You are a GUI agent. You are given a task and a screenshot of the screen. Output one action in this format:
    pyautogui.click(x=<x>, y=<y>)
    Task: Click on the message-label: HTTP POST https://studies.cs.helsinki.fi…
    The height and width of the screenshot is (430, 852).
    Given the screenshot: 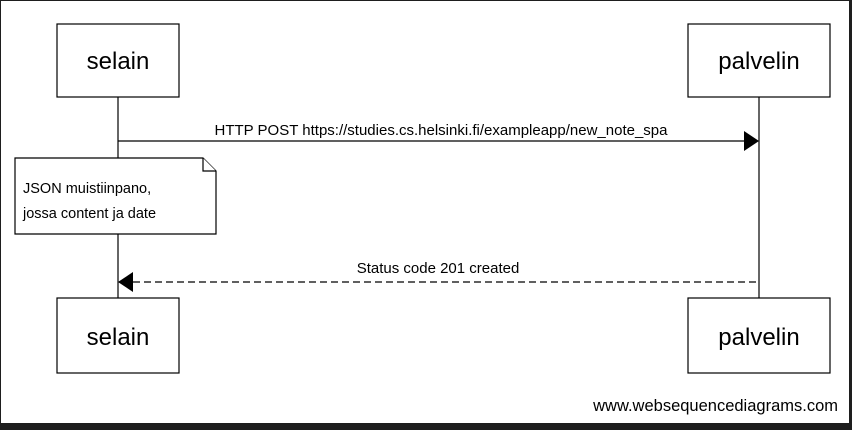 What is the action you would take?
    pyautogui.click(x=441, y=130)
    